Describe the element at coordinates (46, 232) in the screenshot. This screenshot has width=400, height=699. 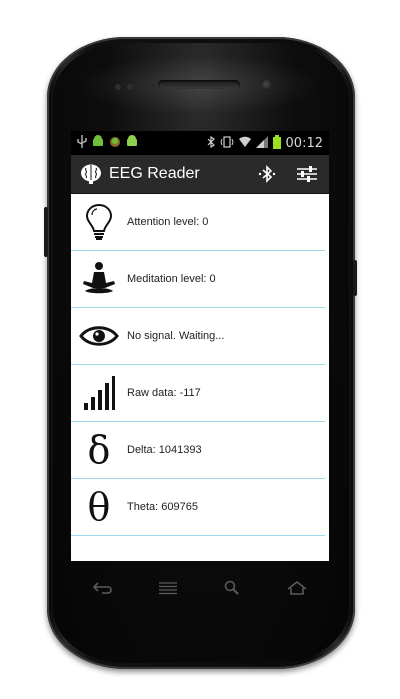
I see `volume-button` at that location.